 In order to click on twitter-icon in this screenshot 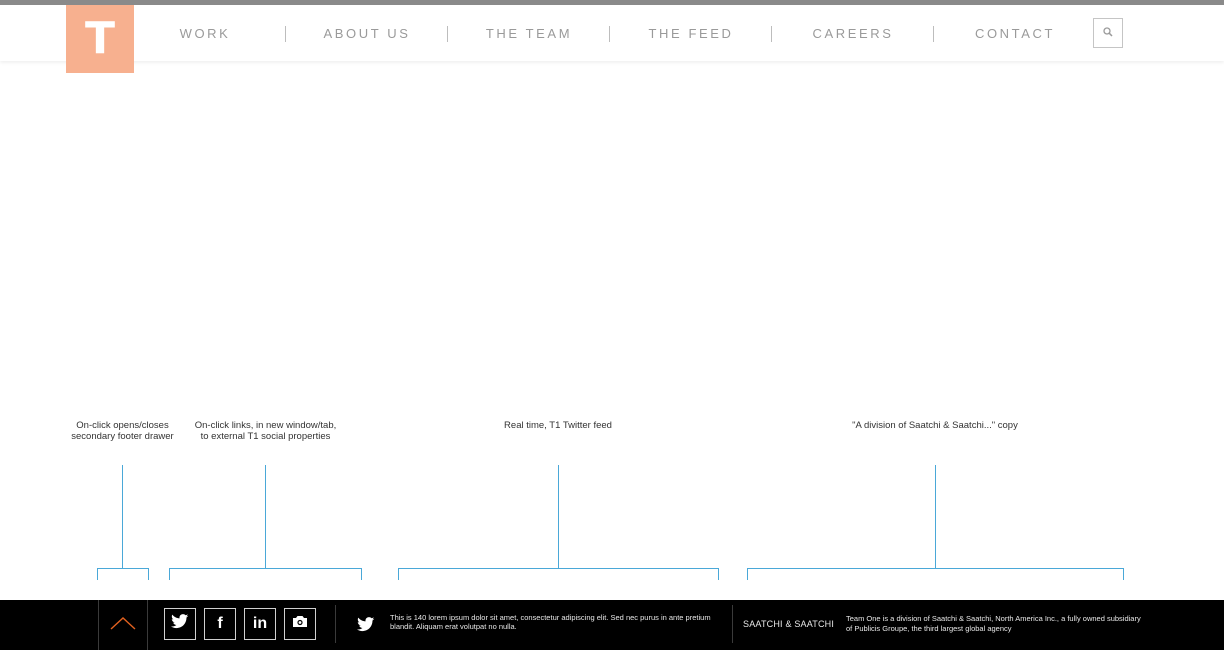, I will do `click(180, 624)`.